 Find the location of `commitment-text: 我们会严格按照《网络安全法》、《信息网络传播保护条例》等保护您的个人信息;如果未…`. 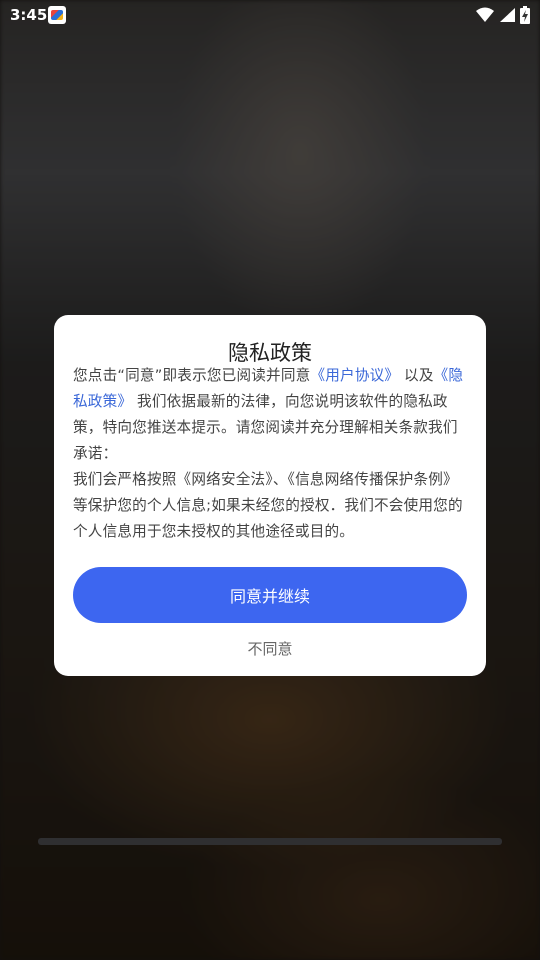

commitment-text: 我们会严格按照《网络安全法》、《信息网络传播保护条例》等保护您的个人信息;如果未… is located at coordinates (268, 505).